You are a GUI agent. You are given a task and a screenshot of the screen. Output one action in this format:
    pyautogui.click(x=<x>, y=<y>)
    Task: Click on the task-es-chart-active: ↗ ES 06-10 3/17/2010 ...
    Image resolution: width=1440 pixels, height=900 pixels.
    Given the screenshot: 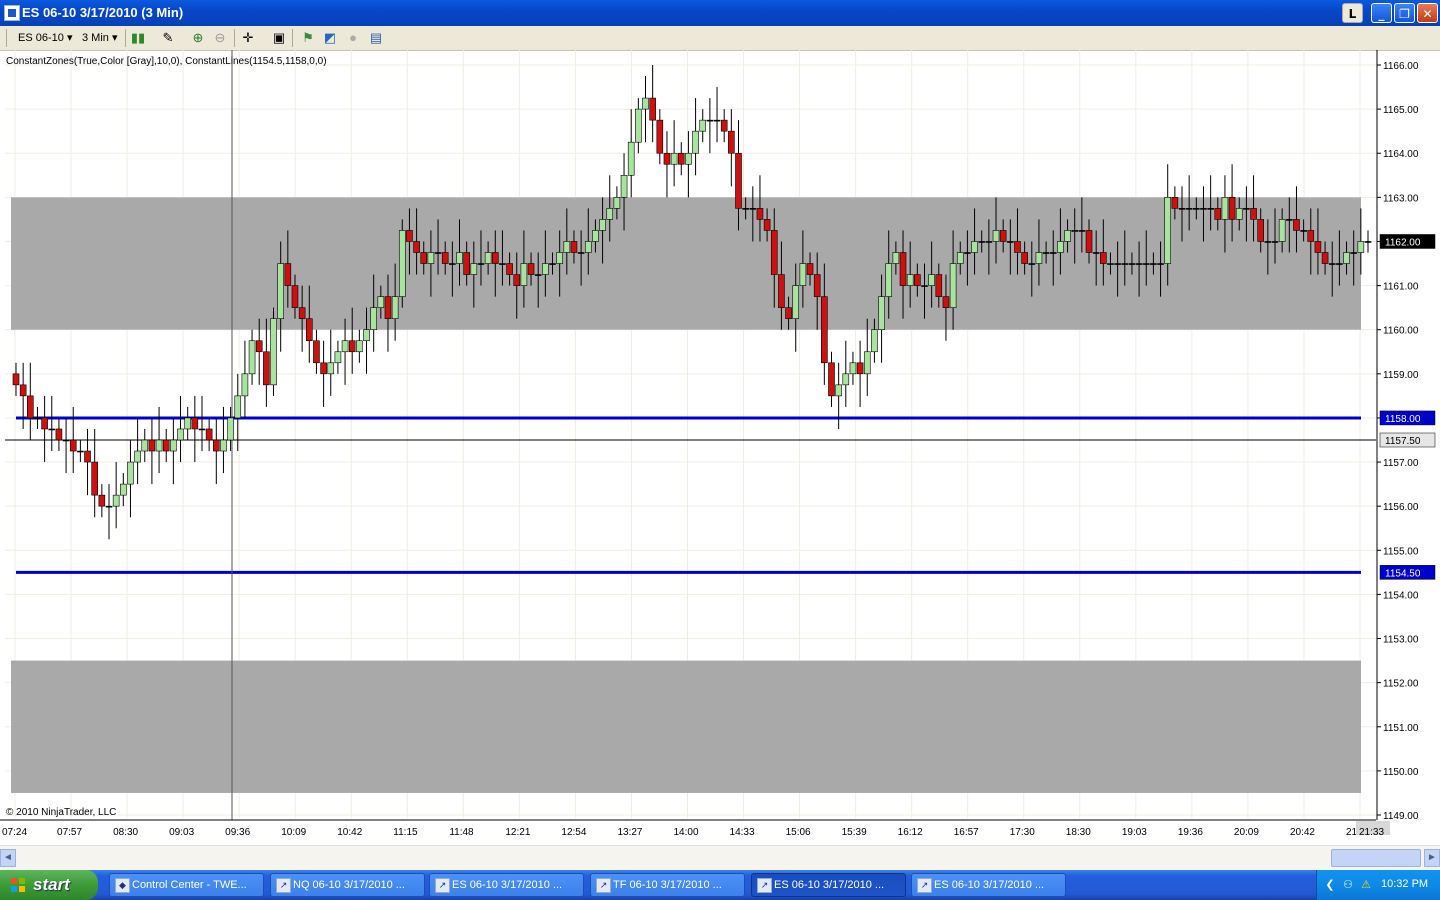 What is the action you would take?
    pyautogui.click(x=828, y=885)
    